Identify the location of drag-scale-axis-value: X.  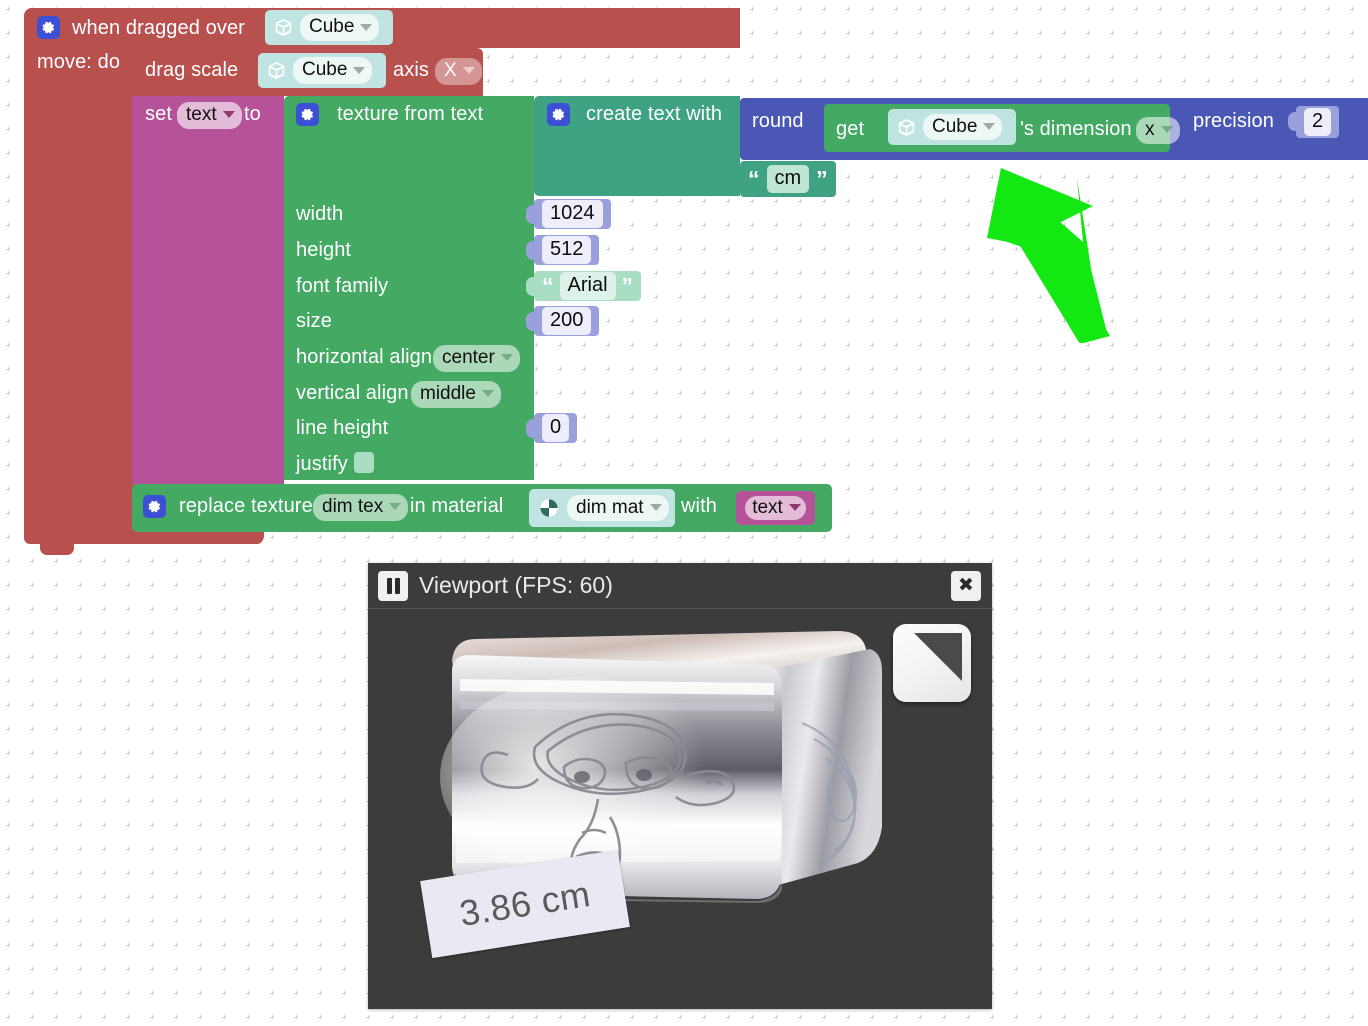
(450, 70).